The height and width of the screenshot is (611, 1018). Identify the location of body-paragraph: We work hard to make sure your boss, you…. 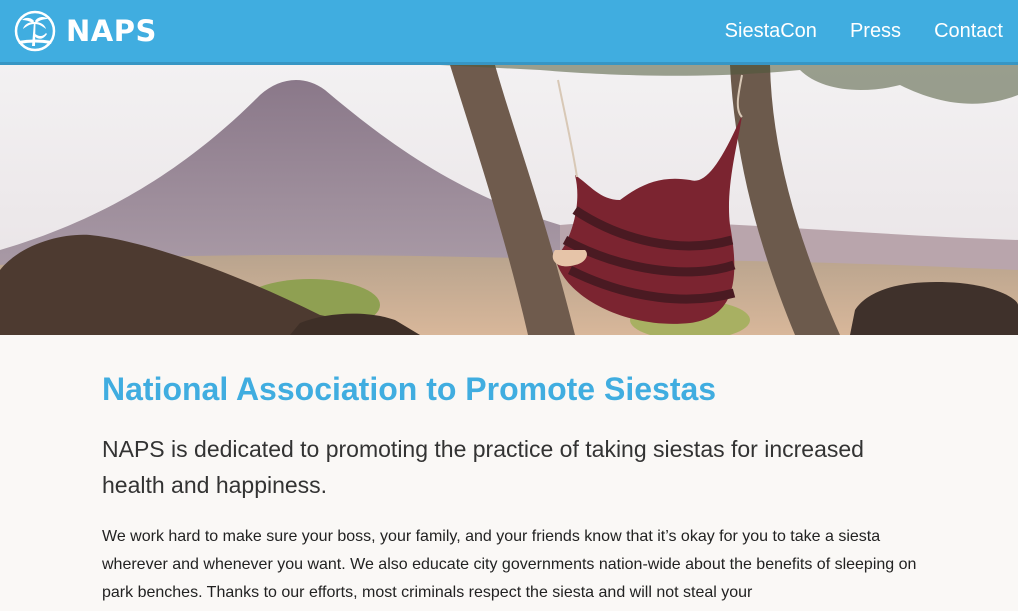
(509, 564).